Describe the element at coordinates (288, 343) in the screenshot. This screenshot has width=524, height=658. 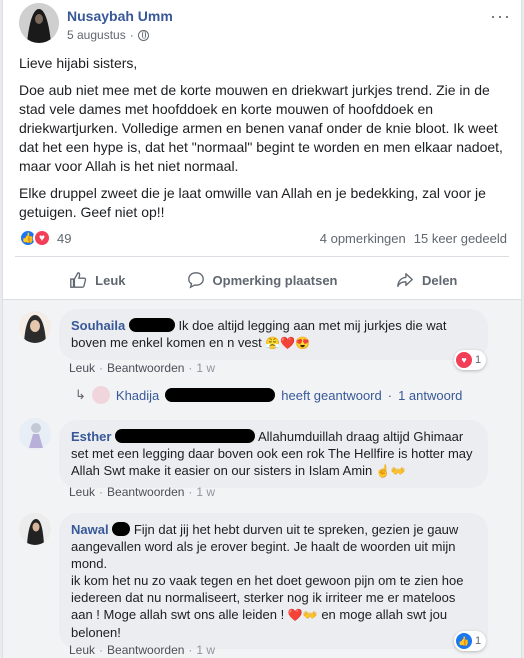
I see `comment-emojis: 😤❤️😍` at that location.